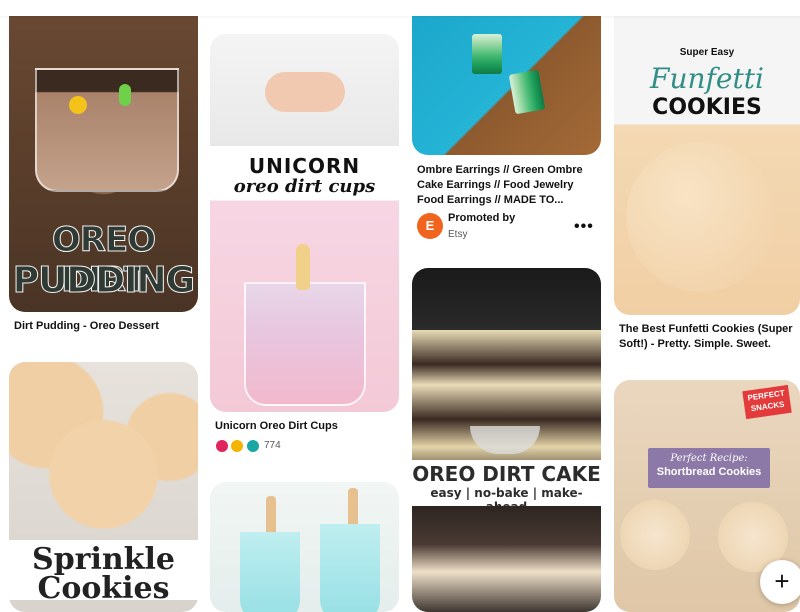 This screenshot has width=800, height=612. Describe the element at coordinates (400, 8) in the screenshot. I see `top-bar` at that location.